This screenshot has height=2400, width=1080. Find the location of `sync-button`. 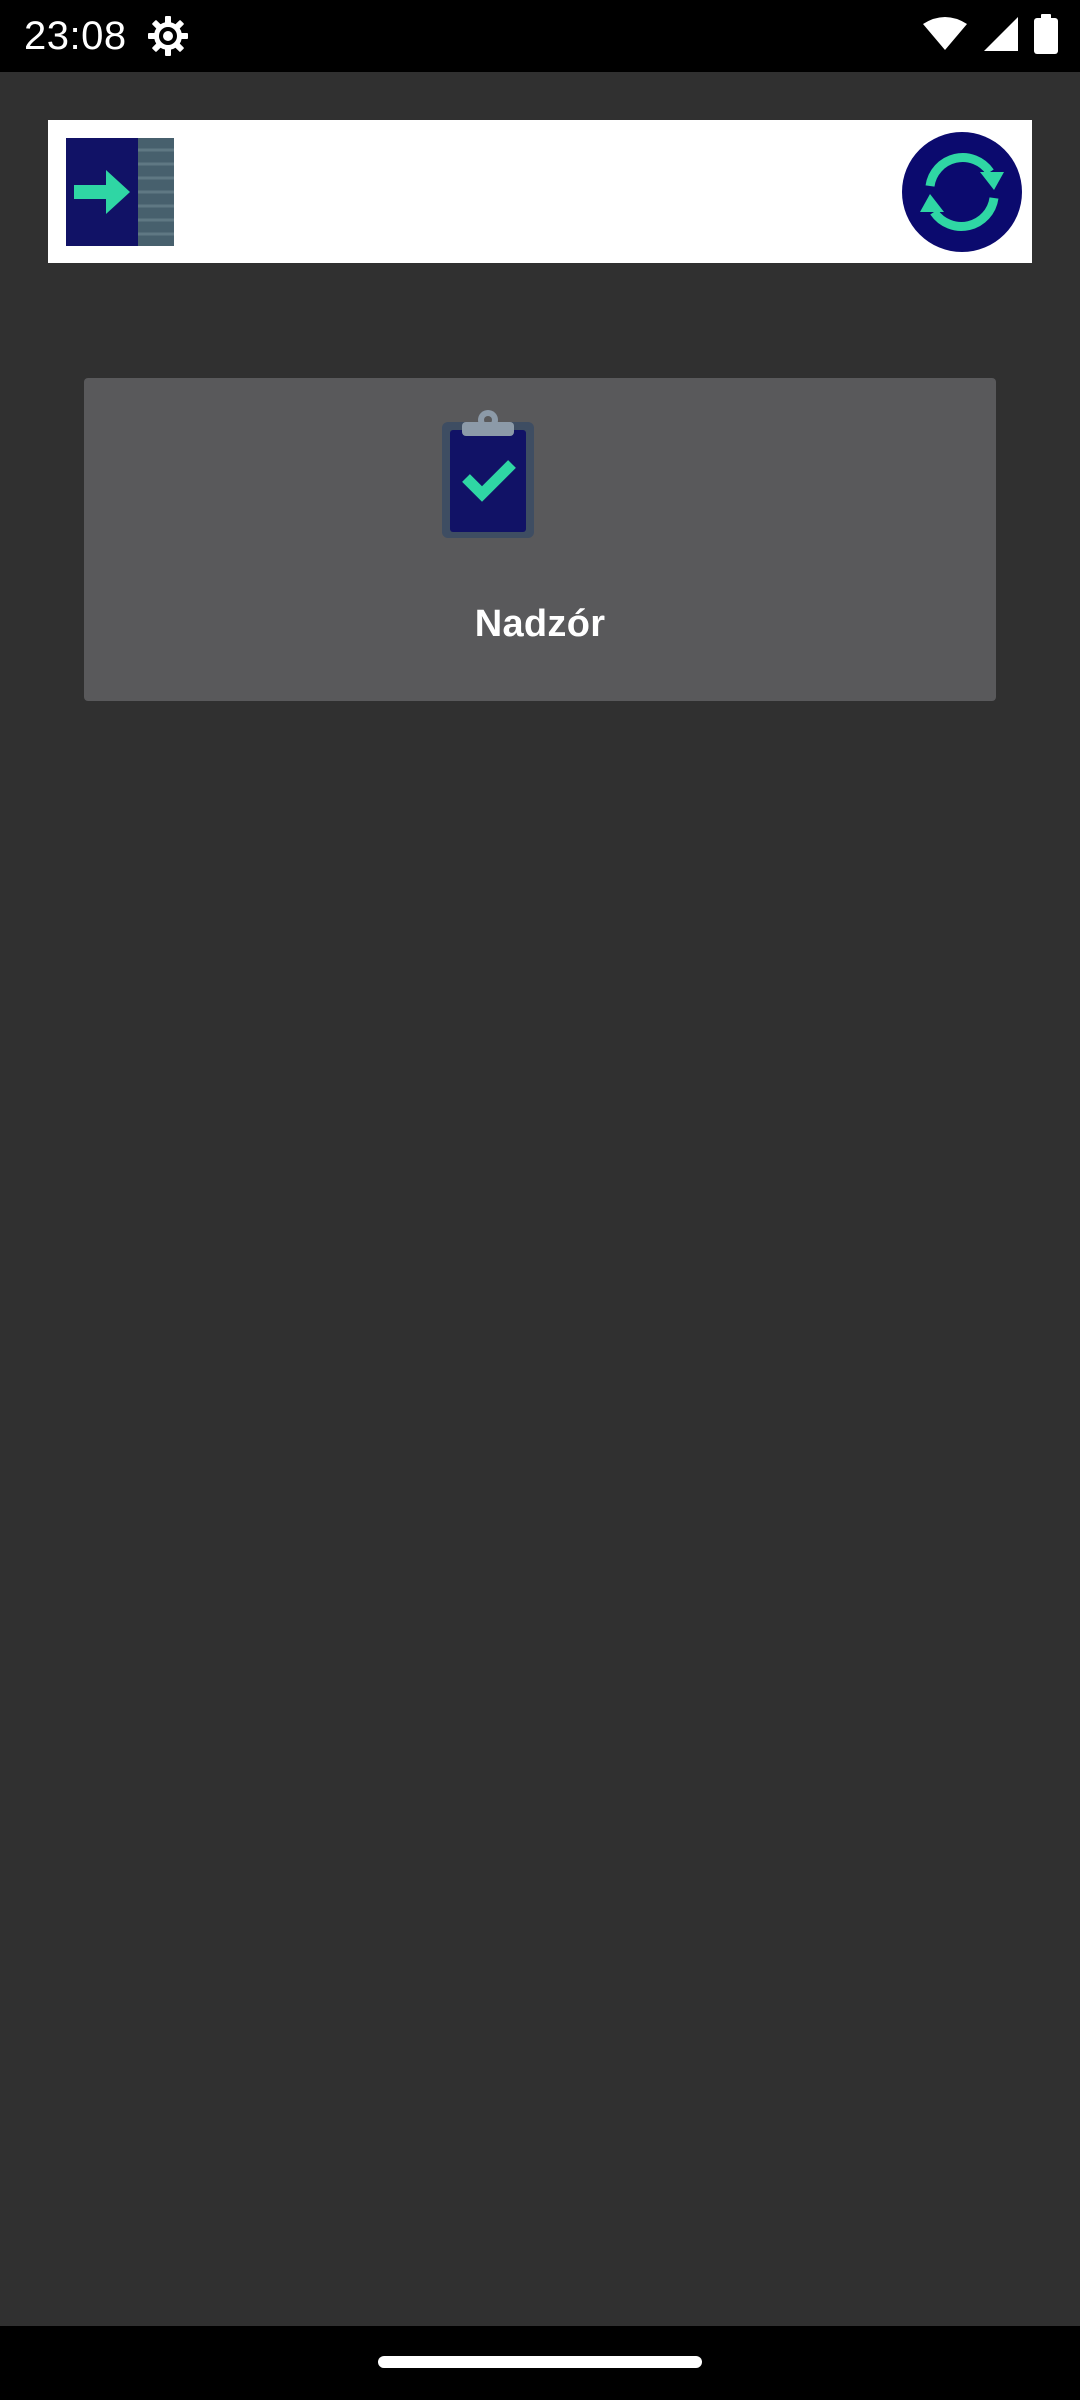

sync-button is located at coordinates (962, 192).